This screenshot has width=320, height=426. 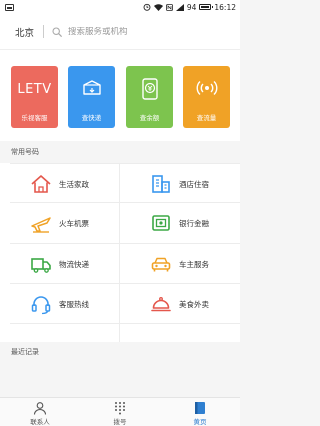 I want to click on tile-label: 查流量, so click(x=206, y=118).